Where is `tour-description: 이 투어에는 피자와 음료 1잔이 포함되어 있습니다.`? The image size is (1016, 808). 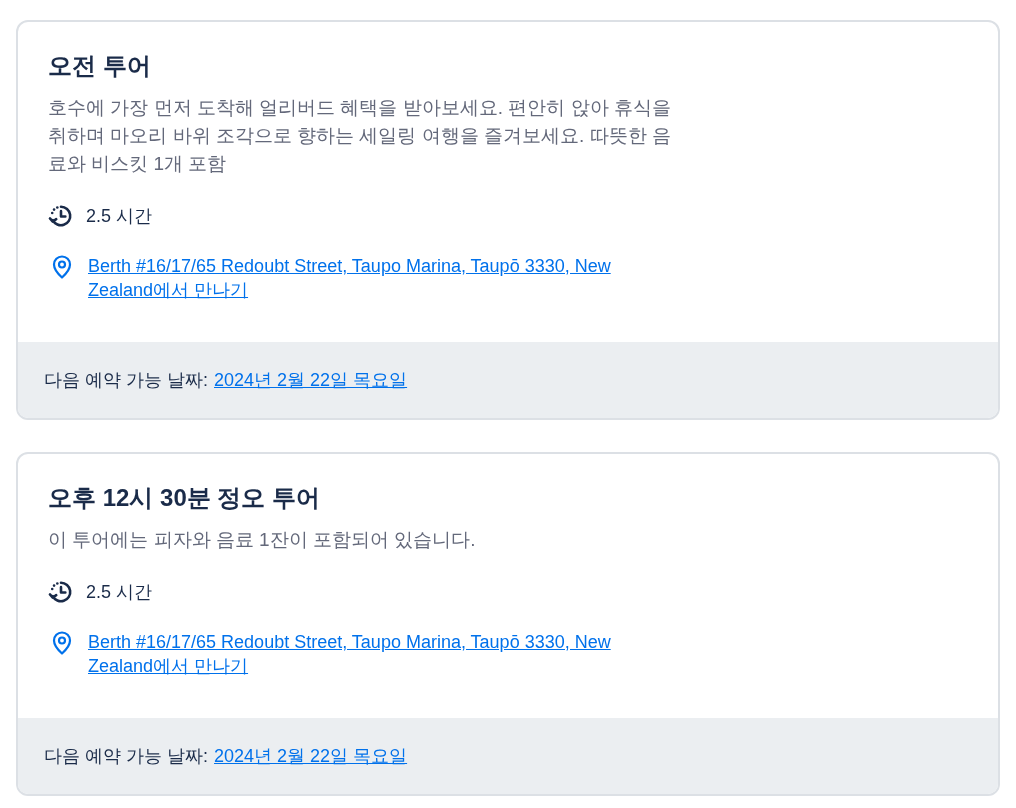
tour-description: 이 투어에는 피자와 음료 1잔이 포함되어 있습니다. is located at coordinates (262, 540).